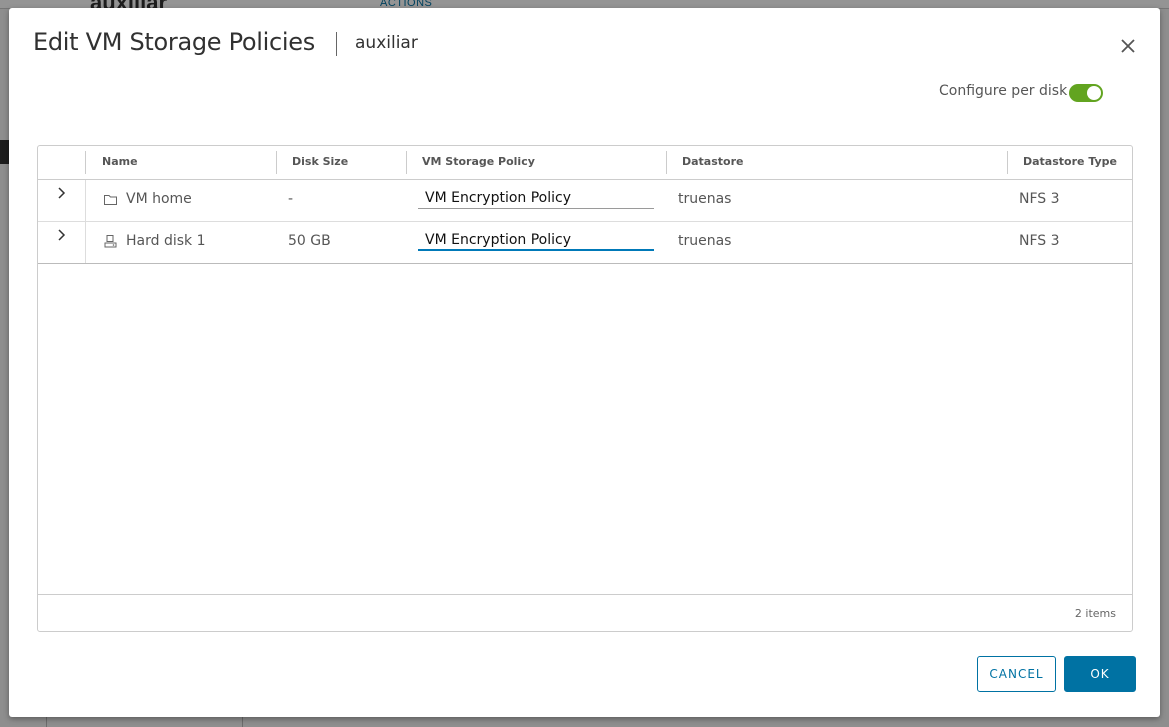 The image size is (1169, 727). Describe the element at coordinates (712, 162) in the screenshot. I see `column-header-datastore: Datastore` at that location.